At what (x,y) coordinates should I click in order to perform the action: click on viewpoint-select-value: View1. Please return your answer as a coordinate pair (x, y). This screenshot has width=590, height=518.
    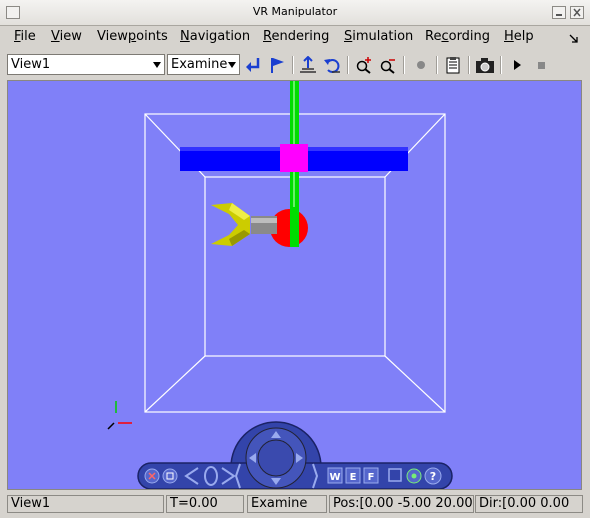
    Looking at the image, I should click on (31, 64).